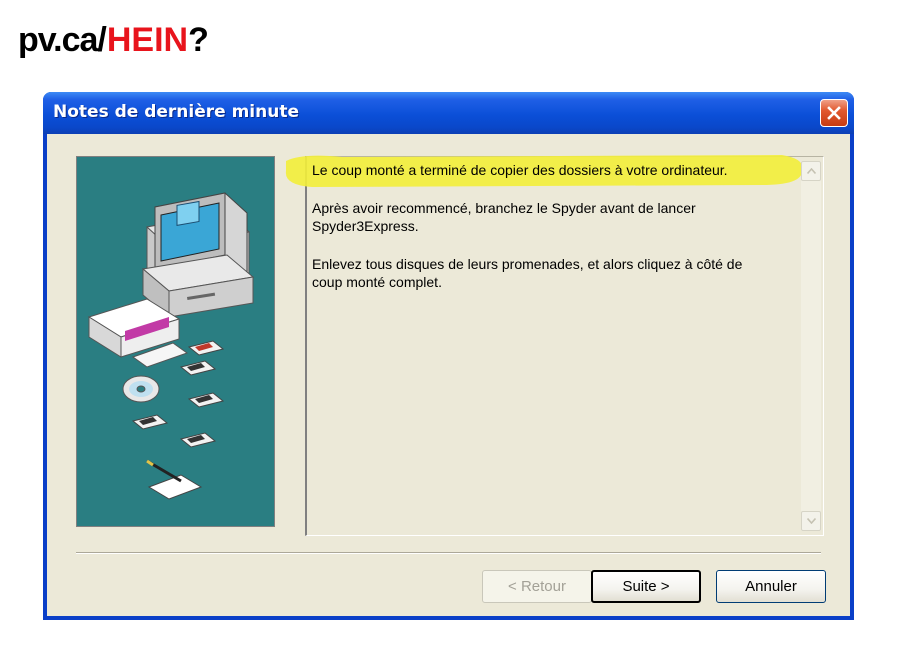 This screenshot has height=671, width=899. I want to click on cd-disc-icon, so click(141, 389).